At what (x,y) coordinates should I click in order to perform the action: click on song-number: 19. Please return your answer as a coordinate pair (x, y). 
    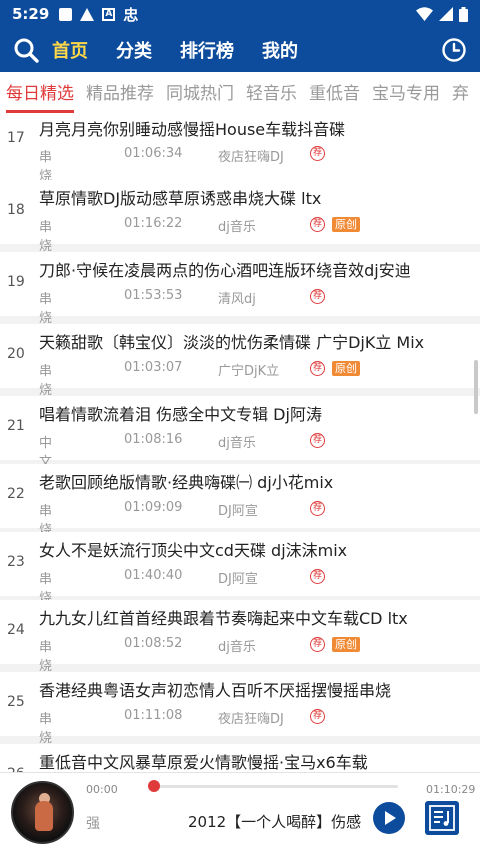
    Looking at the image, I should click on (16, 282).